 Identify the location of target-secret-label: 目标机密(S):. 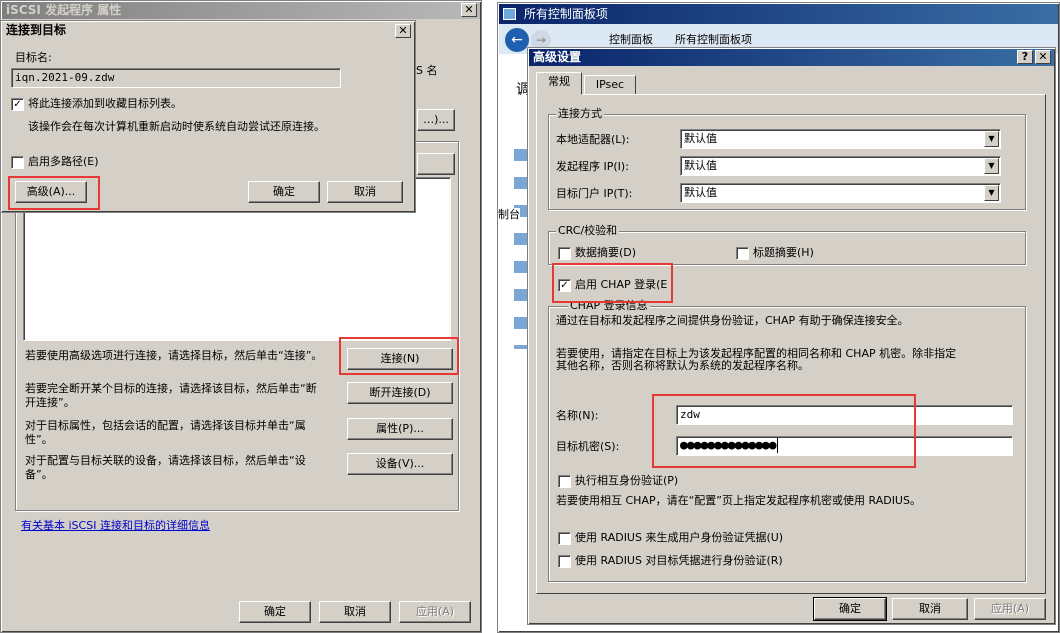
(588, 446).